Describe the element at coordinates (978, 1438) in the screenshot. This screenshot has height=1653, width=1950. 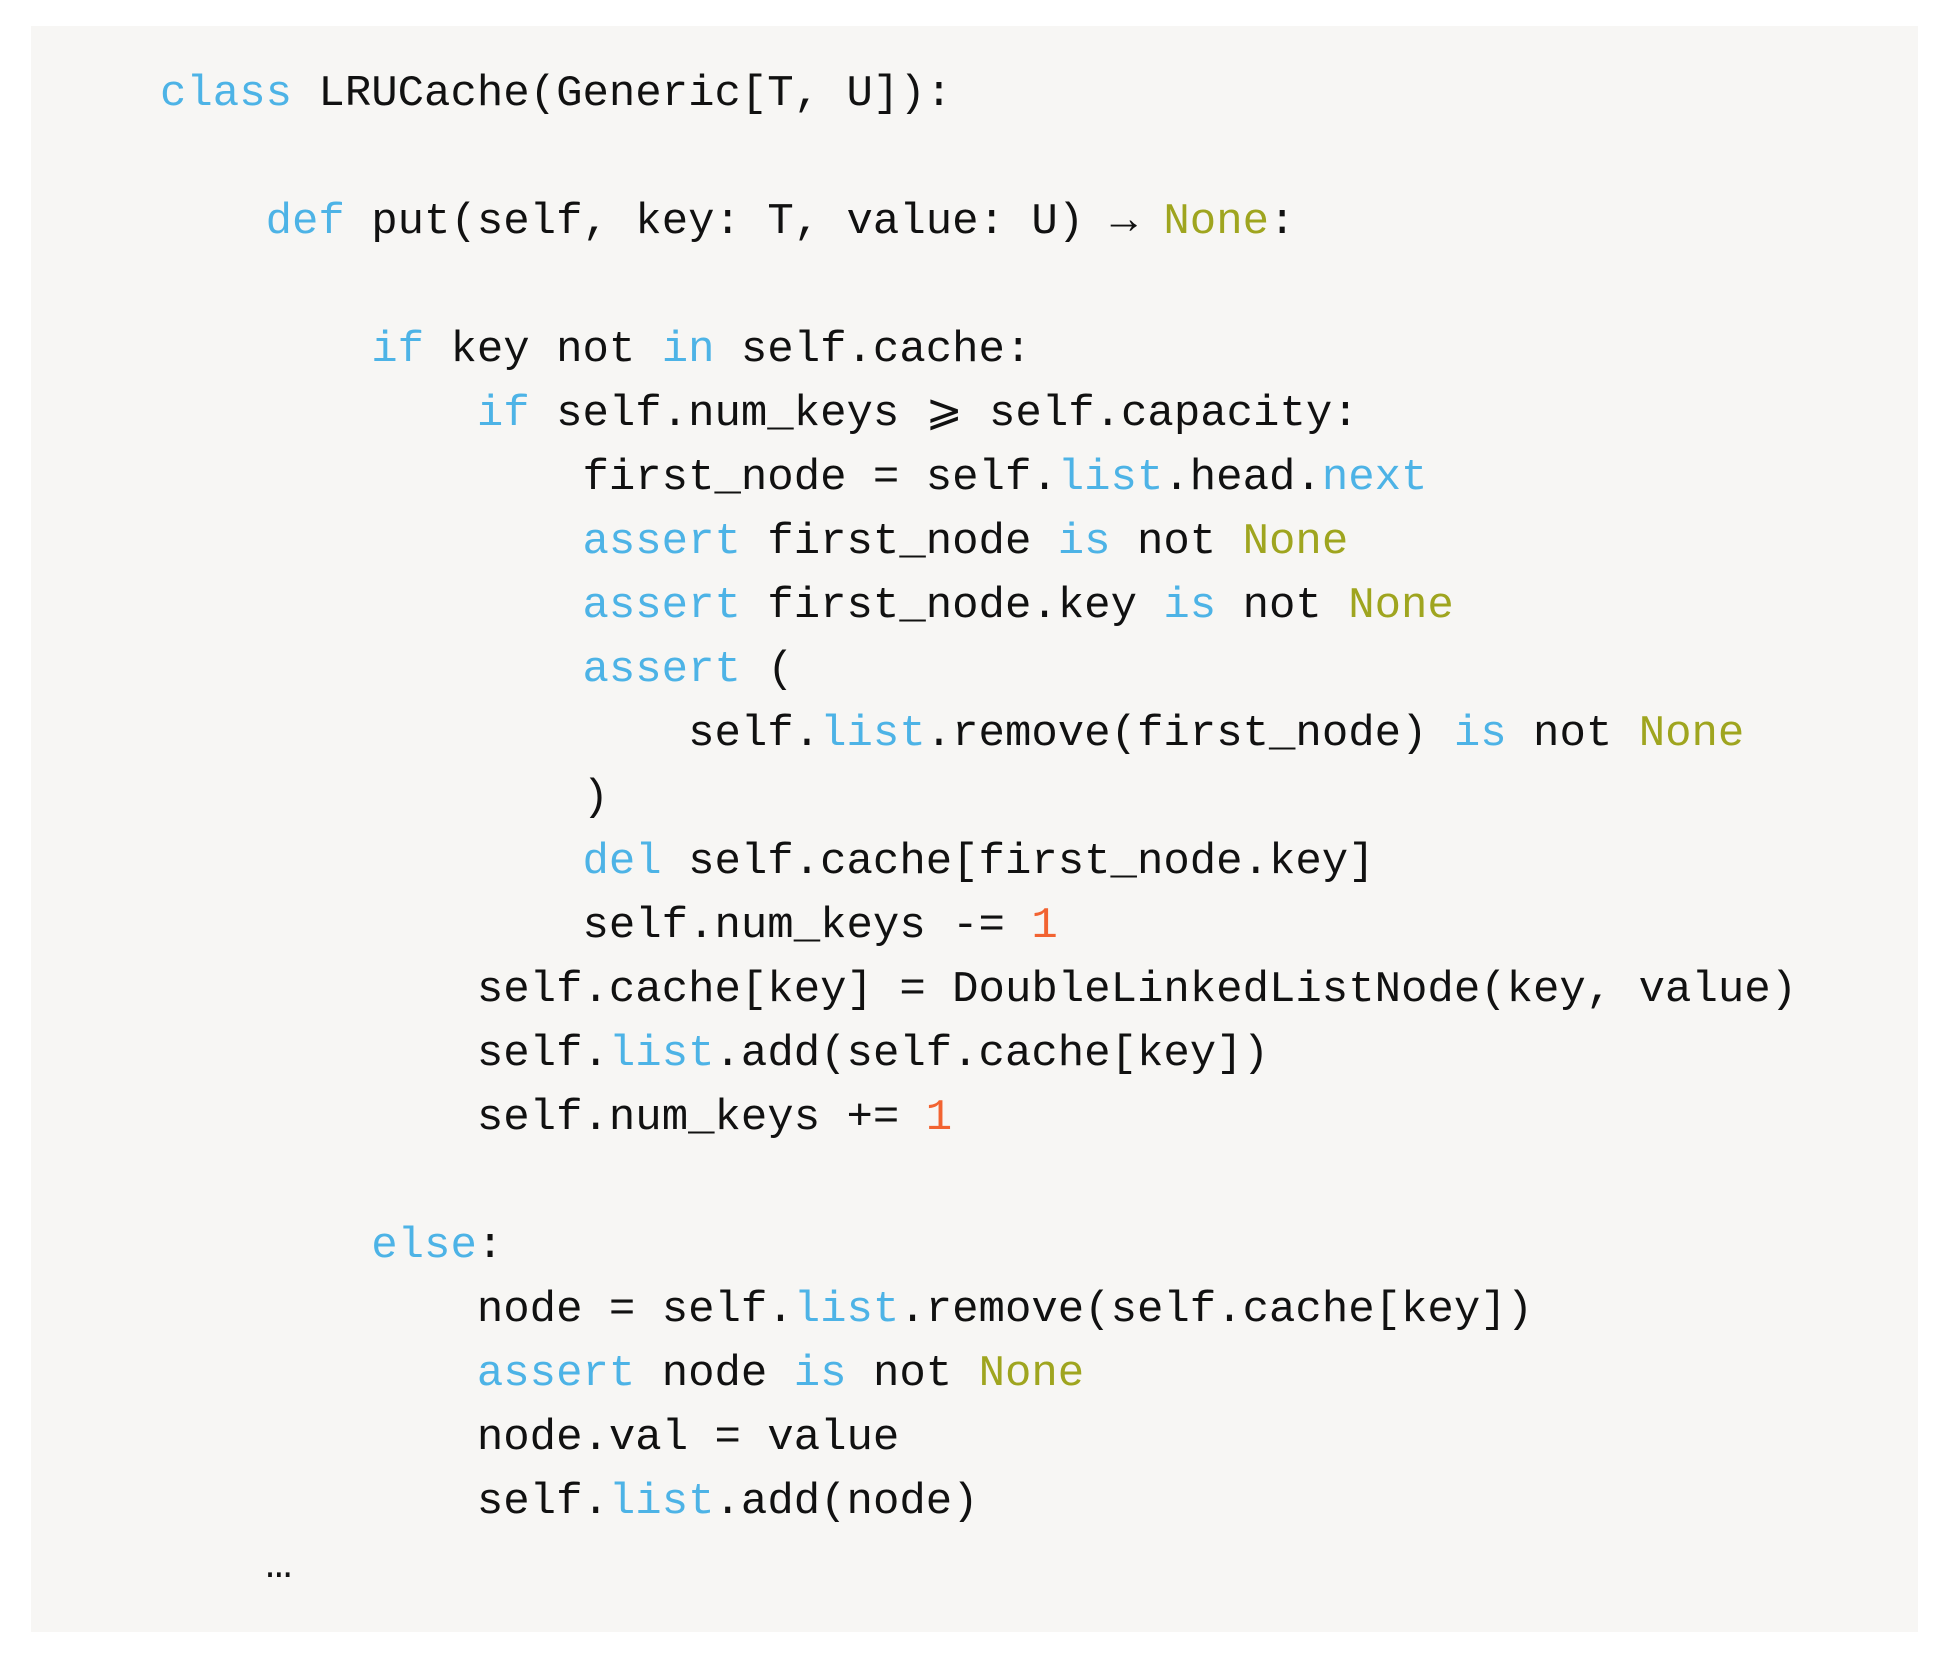
I see `code-line: node.val = value` at that location.